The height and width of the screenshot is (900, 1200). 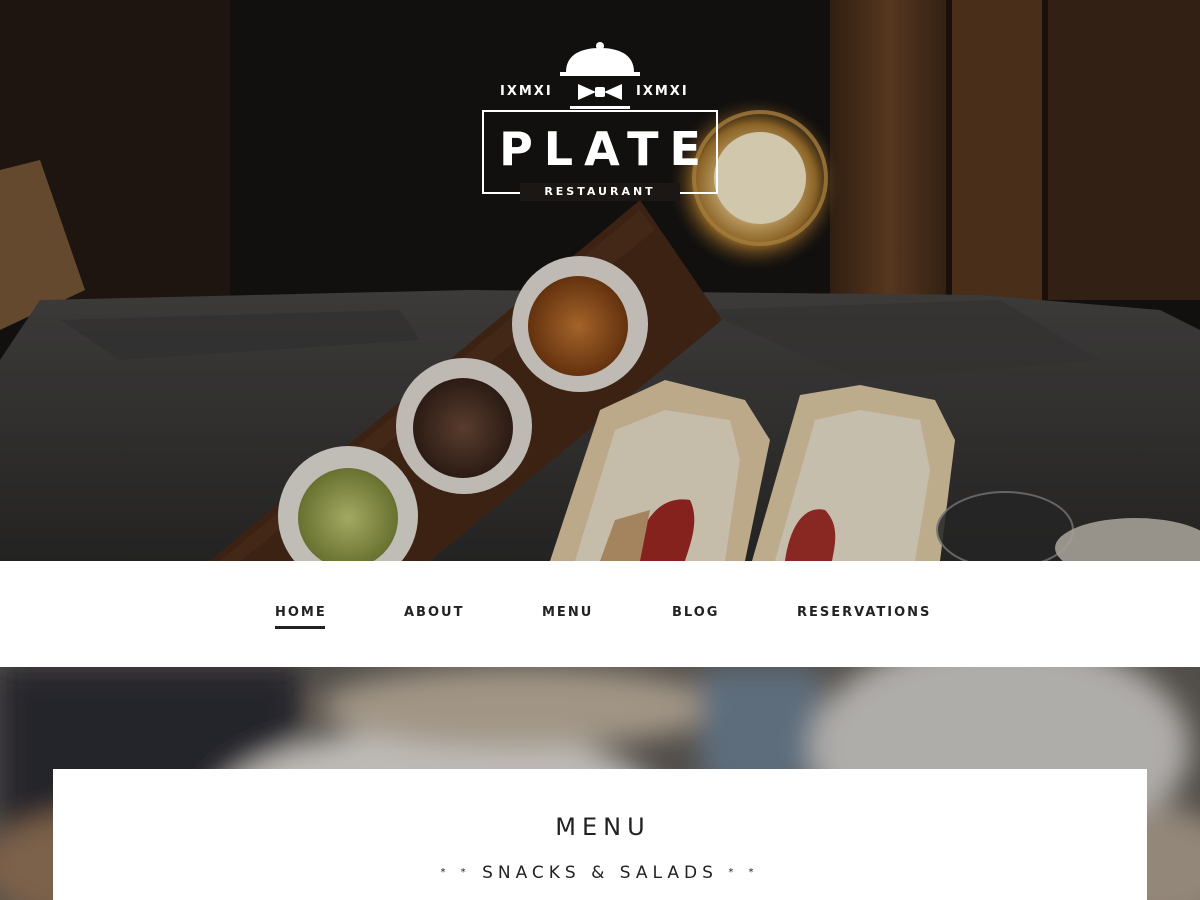 I want to click on menu-title: MENU, so click(x=603, y=827).